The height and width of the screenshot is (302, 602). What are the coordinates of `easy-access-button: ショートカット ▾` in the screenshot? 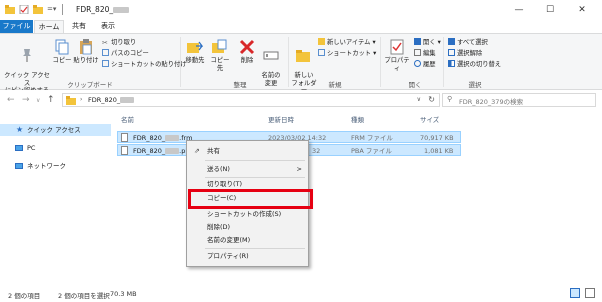 It's located at (347, 53).